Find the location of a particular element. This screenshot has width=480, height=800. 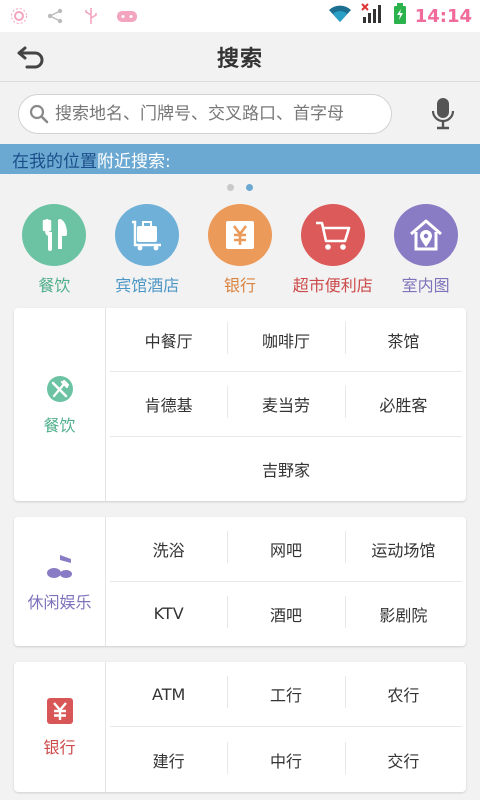

category-supermarket: 超市便利店 is located at coordinates (332, 250).